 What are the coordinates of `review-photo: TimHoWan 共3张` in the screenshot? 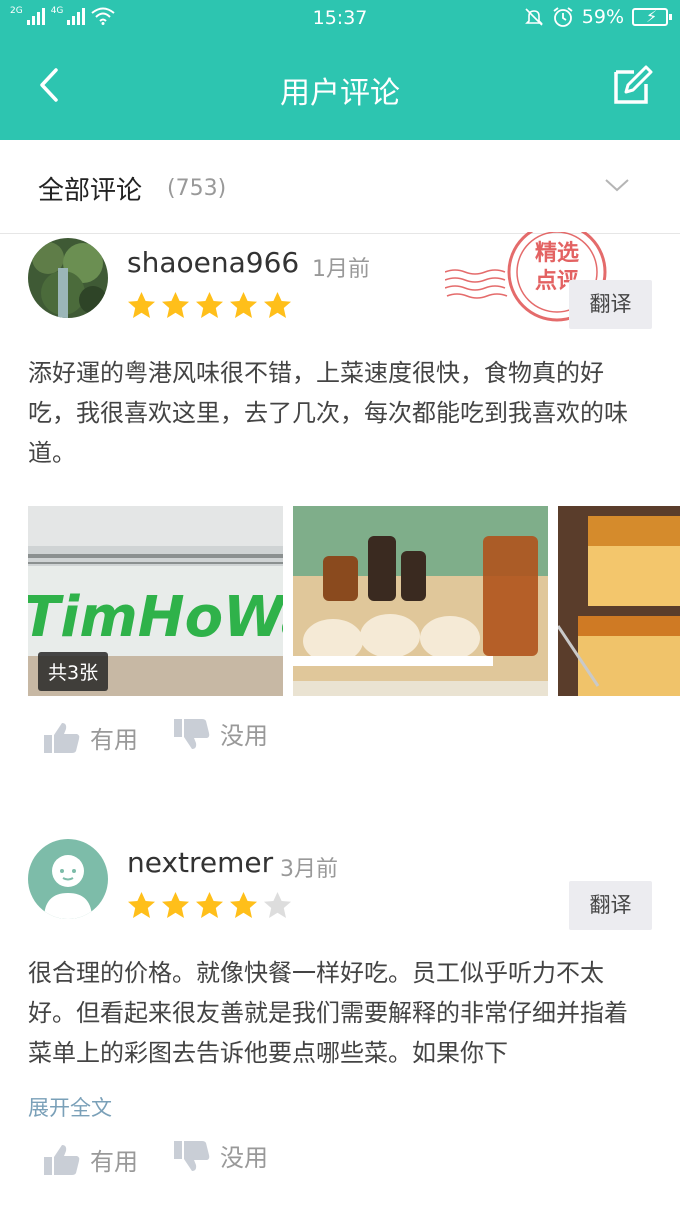 It's located at (155, 601).